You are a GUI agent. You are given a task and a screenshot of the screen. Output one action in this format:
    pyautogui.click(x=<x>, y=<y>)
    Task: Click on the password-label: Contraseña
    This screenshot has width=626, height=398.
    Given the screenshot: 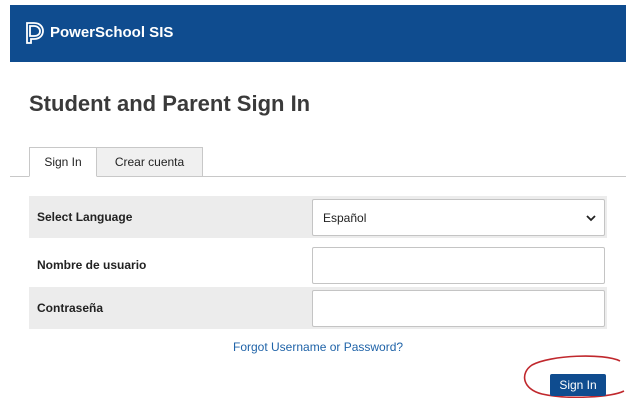 What is the action you would take?
    pyautogui.click(x=70, y=308)
    